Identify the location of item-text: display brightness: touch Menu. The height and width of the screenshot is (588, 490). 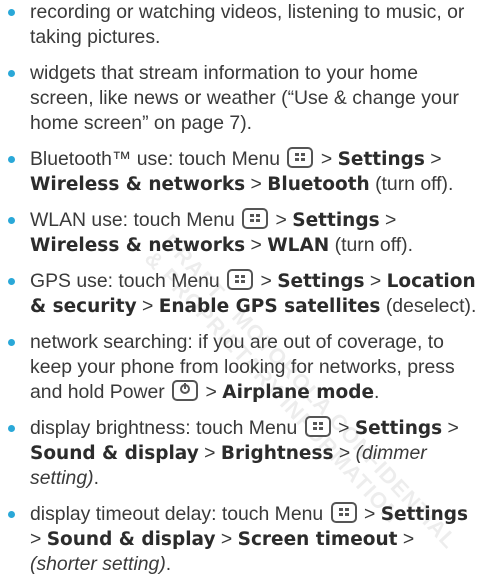
(166, 428).